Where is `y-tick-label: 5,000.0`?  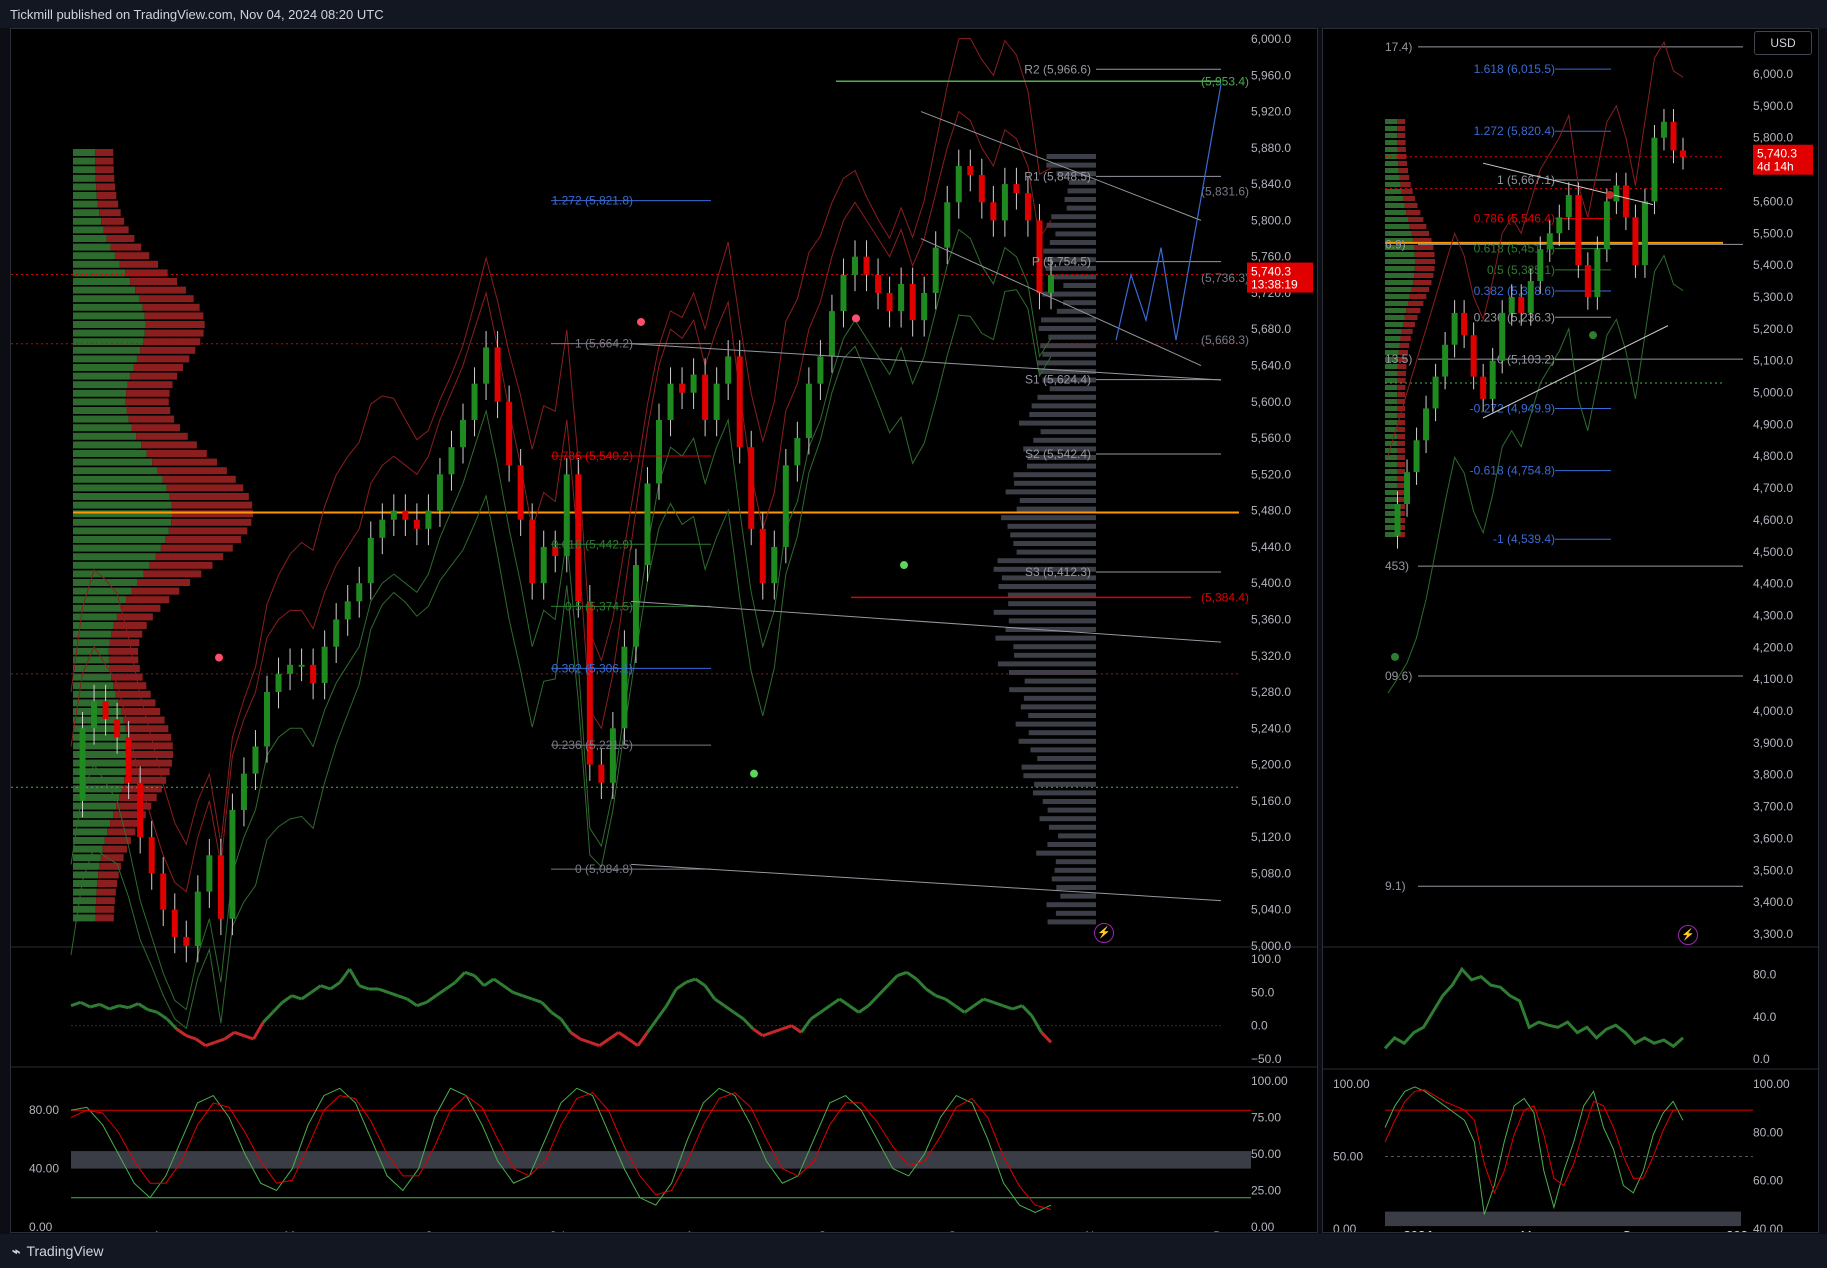
y-tick-label: 5,000.0 is located at coordinates (1773, 393).